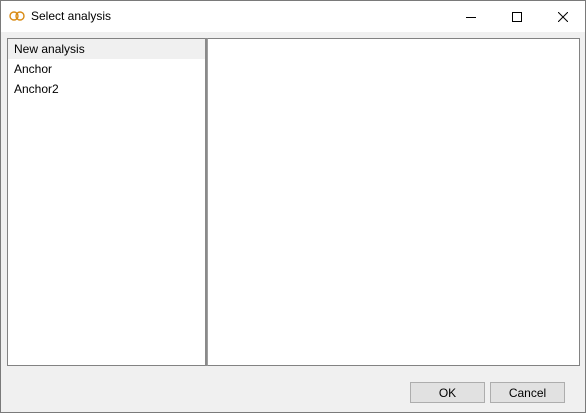  What do you see at coordinates (106, 69) in the screenshot?
I see `list-item-anchor: Anchor` at bounding box center [106, 69].